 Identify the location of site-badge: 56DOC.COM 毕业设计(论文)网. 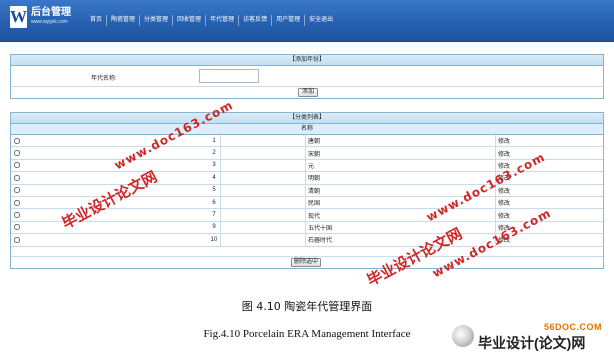
(531, 337).